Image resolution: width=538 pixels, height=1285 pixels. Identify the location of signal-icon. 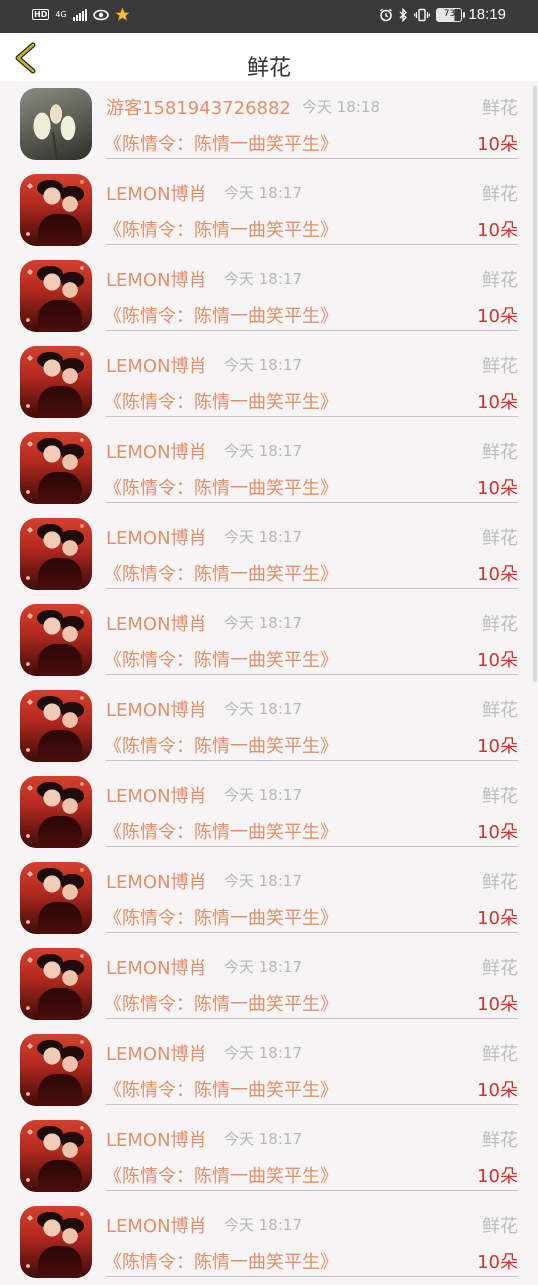
(79, 14).